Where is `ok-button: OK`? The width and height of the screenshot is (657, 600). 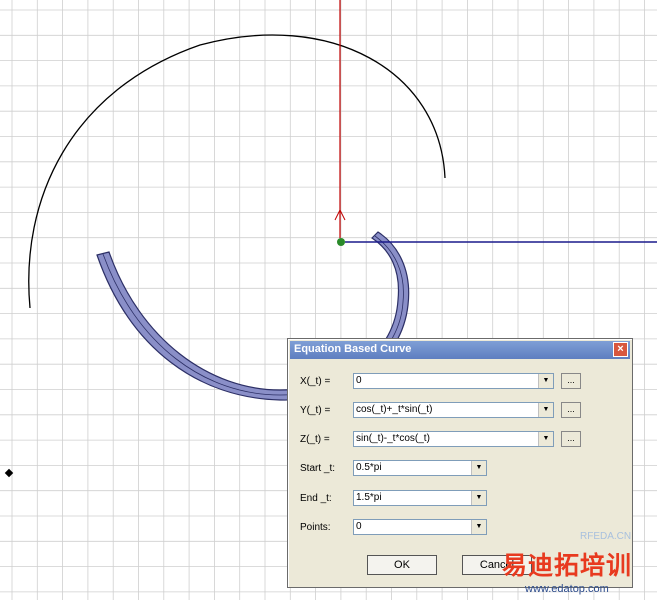 ok-button: OK is located at coordinates (402, 565).